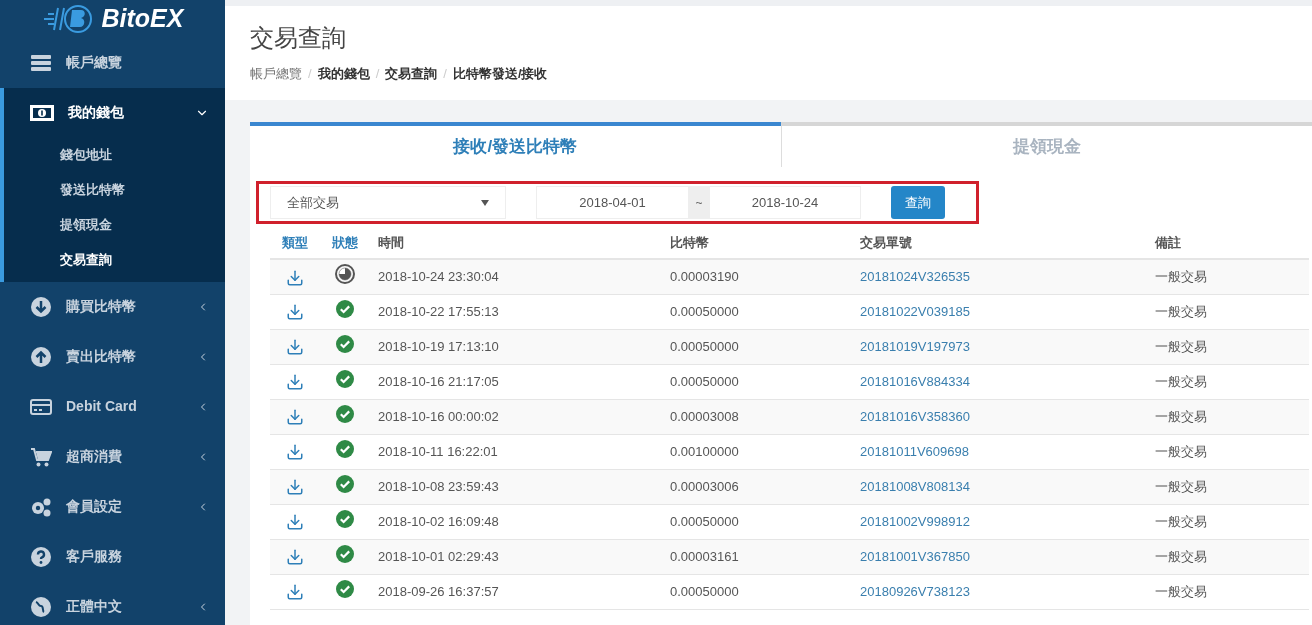  I want to click on breadcrumb-link: 我的錢包, so click(343, 74).